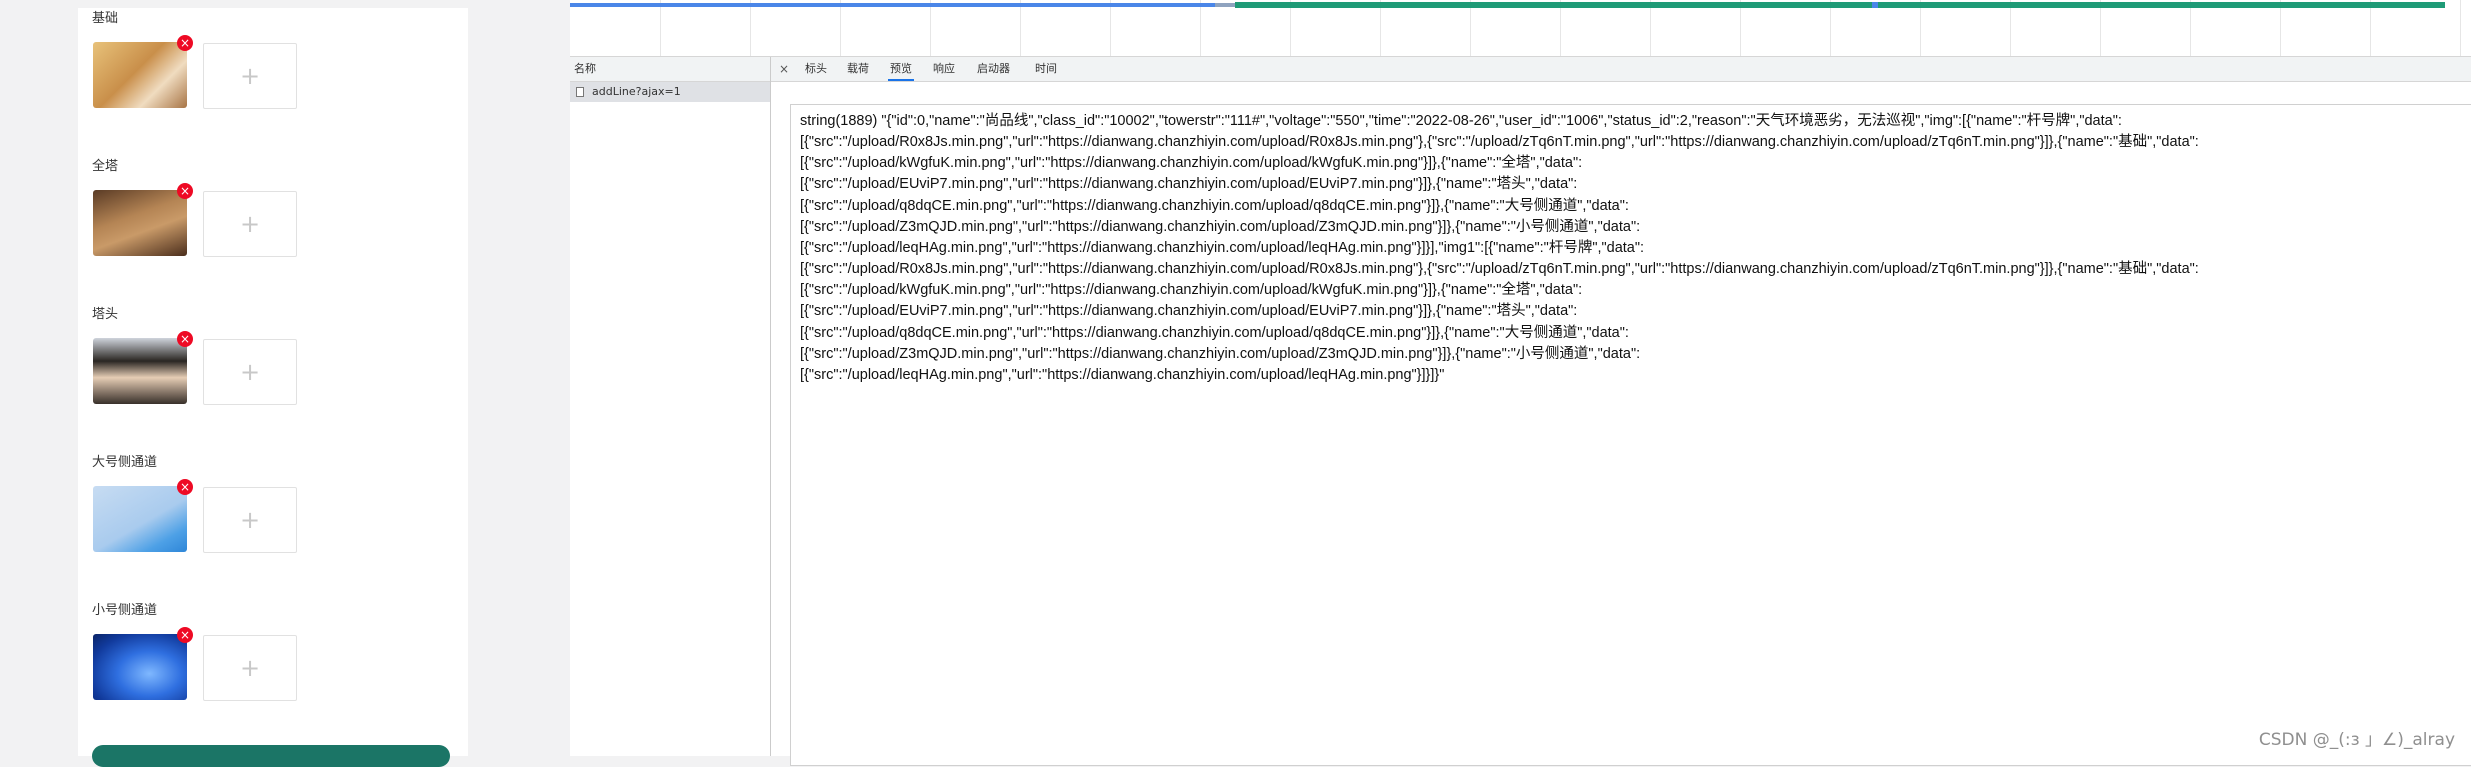 This screenshot has height=767, width=2471. Describe the element at coordinates (273, 4) in the screenshot. I see `form-top-gap` at that location.